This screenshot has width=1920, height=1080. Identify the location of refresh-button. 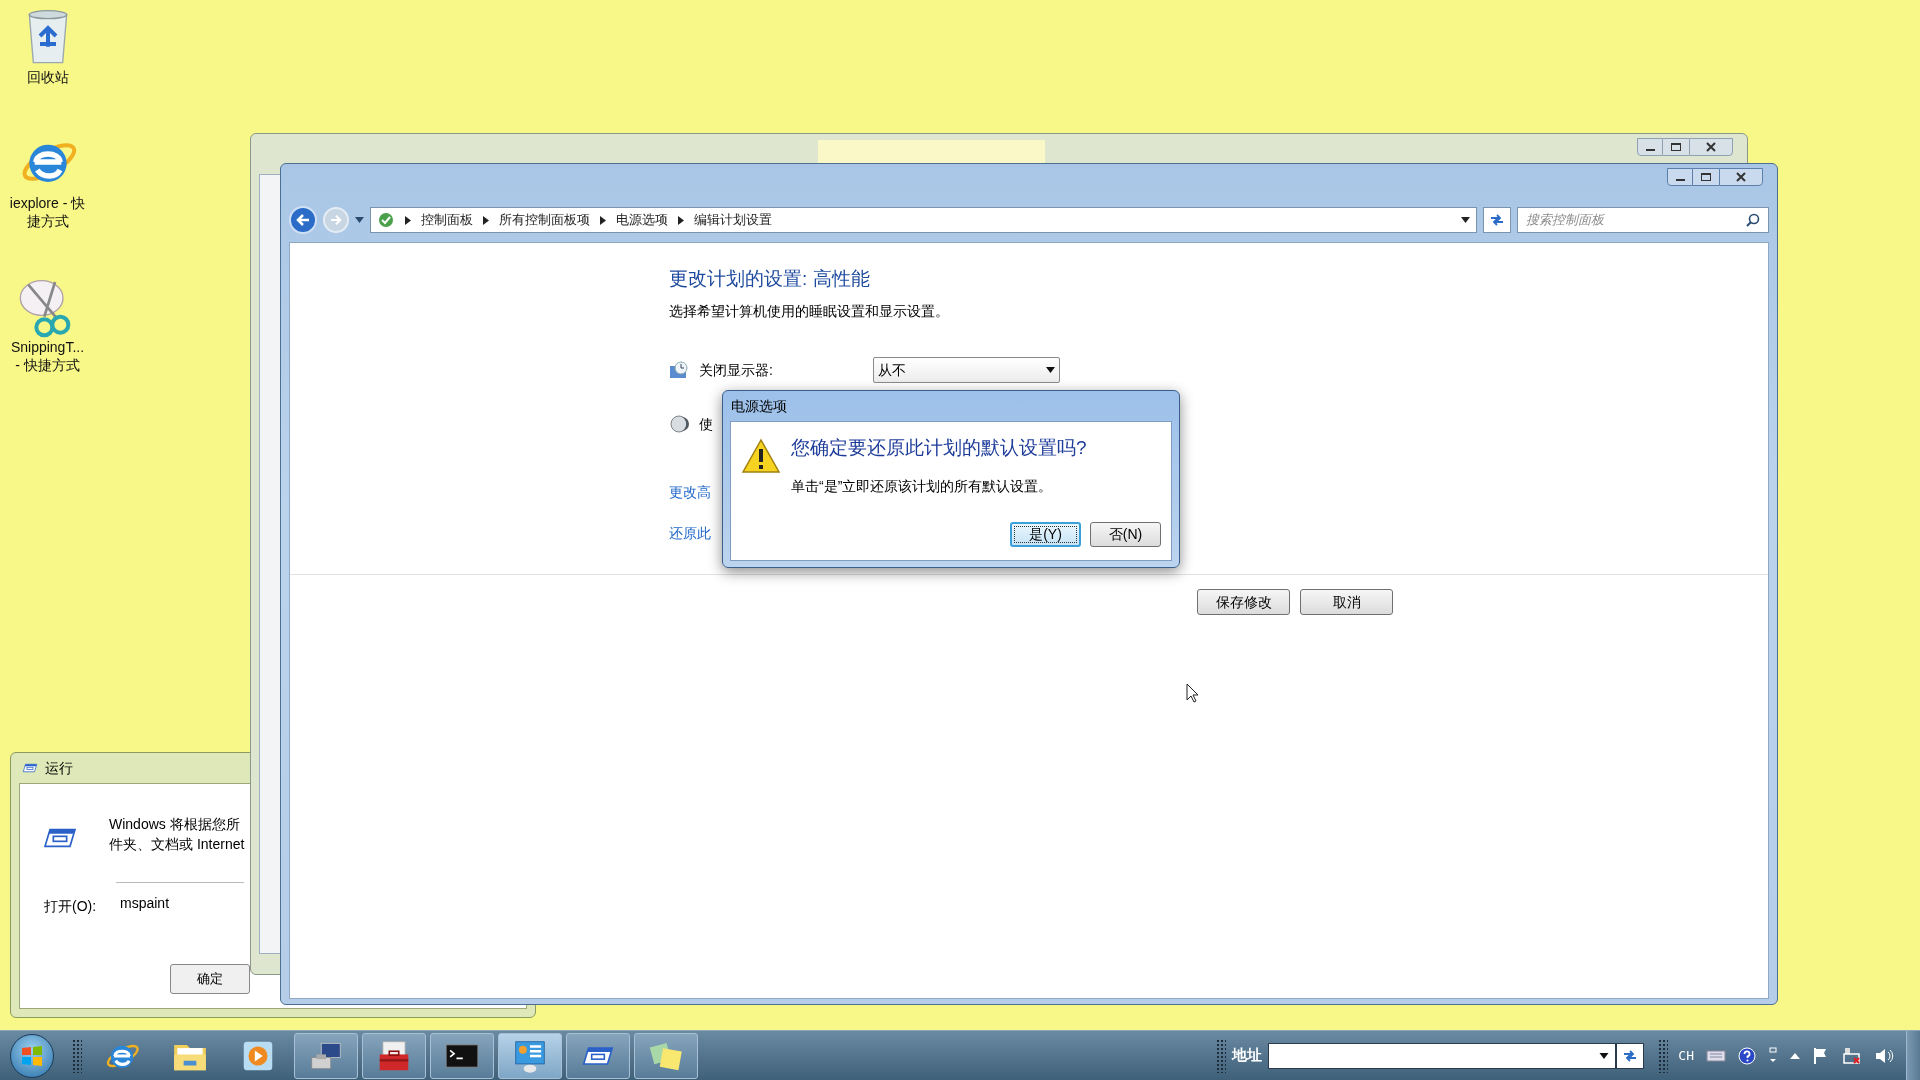
(1497, 220).